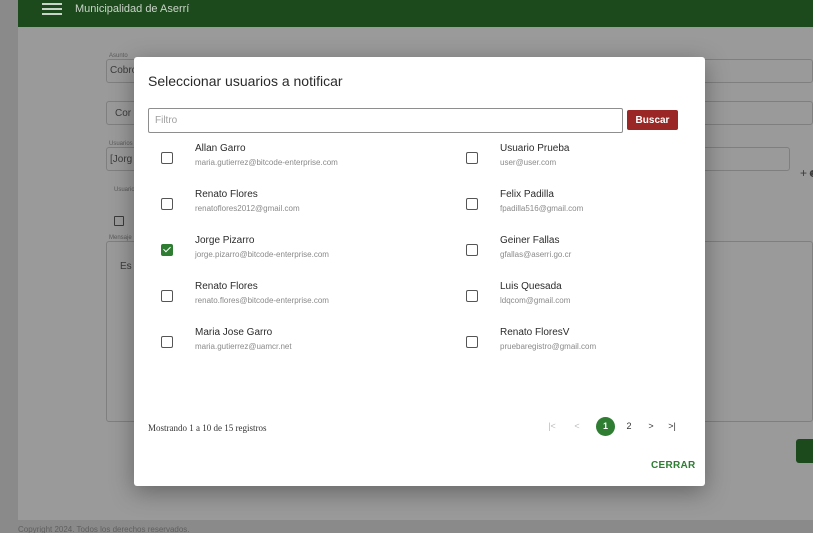 This screenshot has width=813, height=533. I want to click on prev-page-button: <, so click(577, 426).